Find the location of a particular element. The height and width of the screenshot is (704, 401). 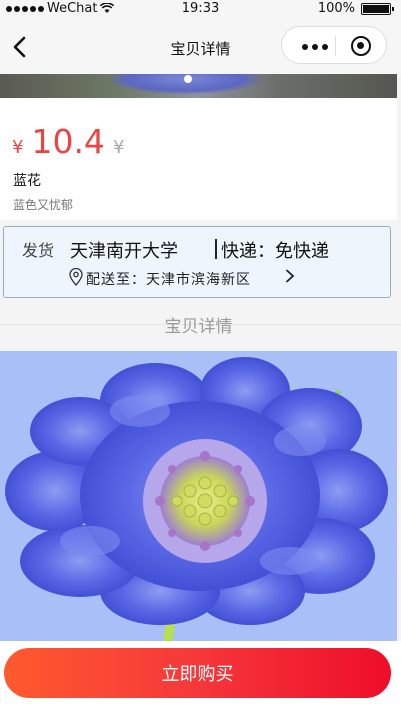

shipping-box: 发货 天津南开大学 快递：免快递 配送至：天津市滨海新区 is located at coordinates (197, 262).